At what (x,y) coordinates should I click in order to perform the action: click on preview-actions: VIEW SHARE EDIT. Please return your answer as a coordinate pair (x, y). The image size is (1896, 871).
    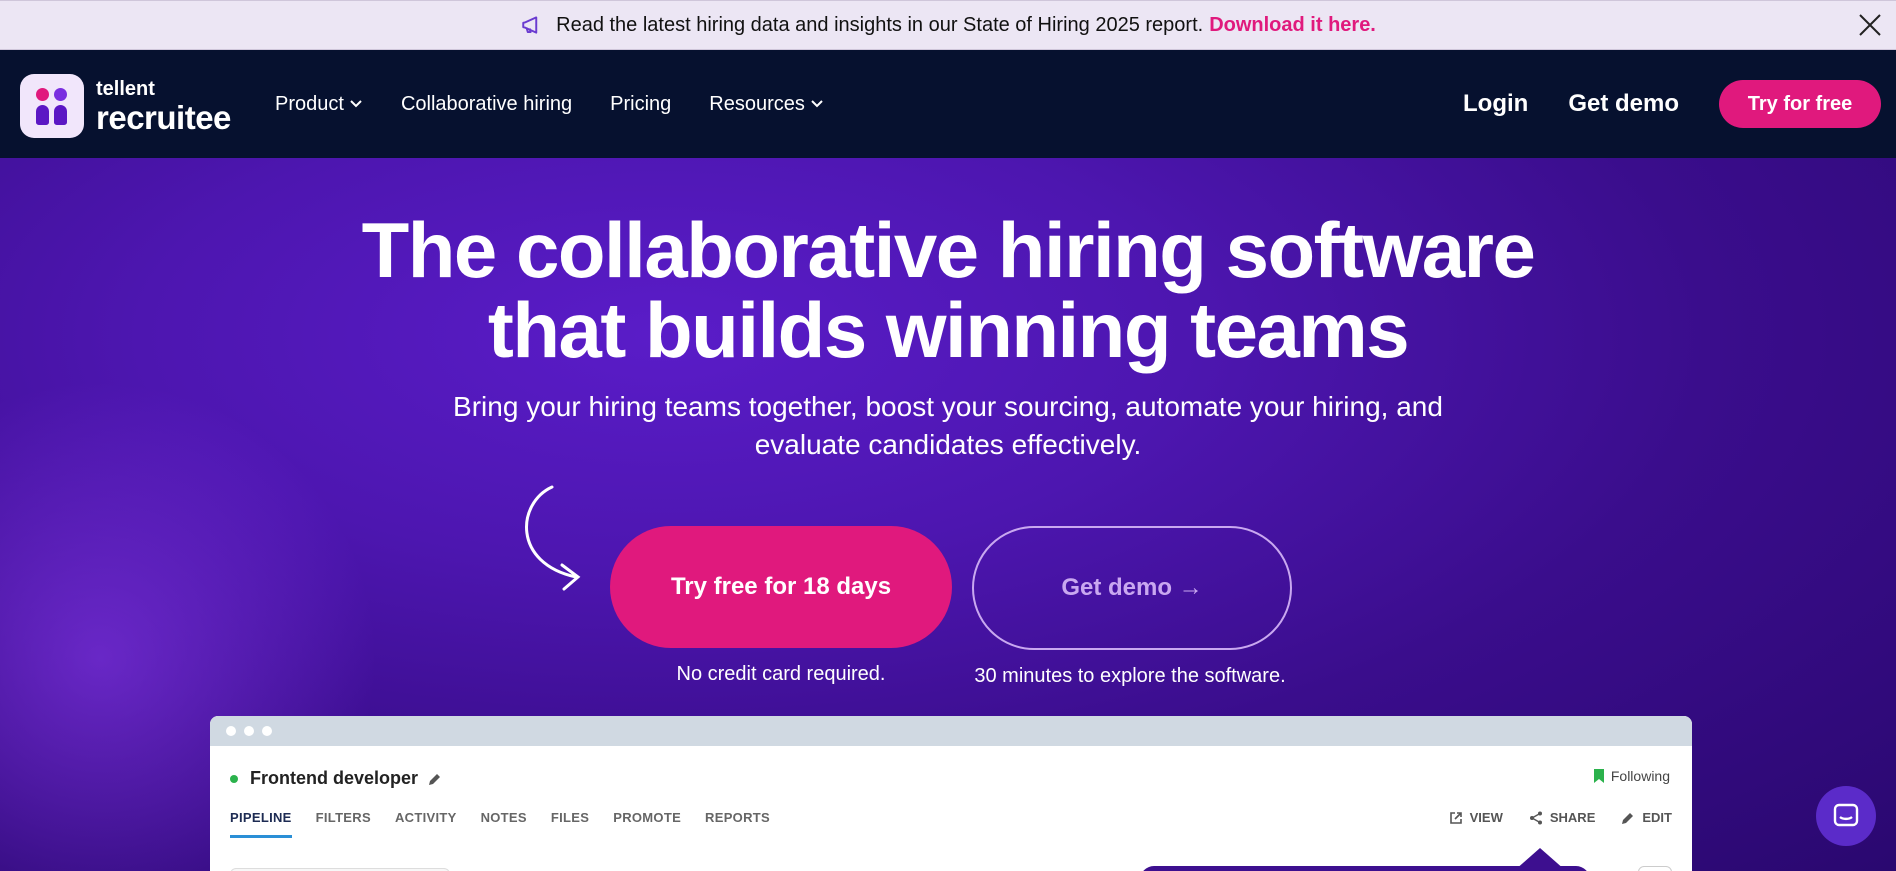
    Looking at the image, I should click on (1547, 817).